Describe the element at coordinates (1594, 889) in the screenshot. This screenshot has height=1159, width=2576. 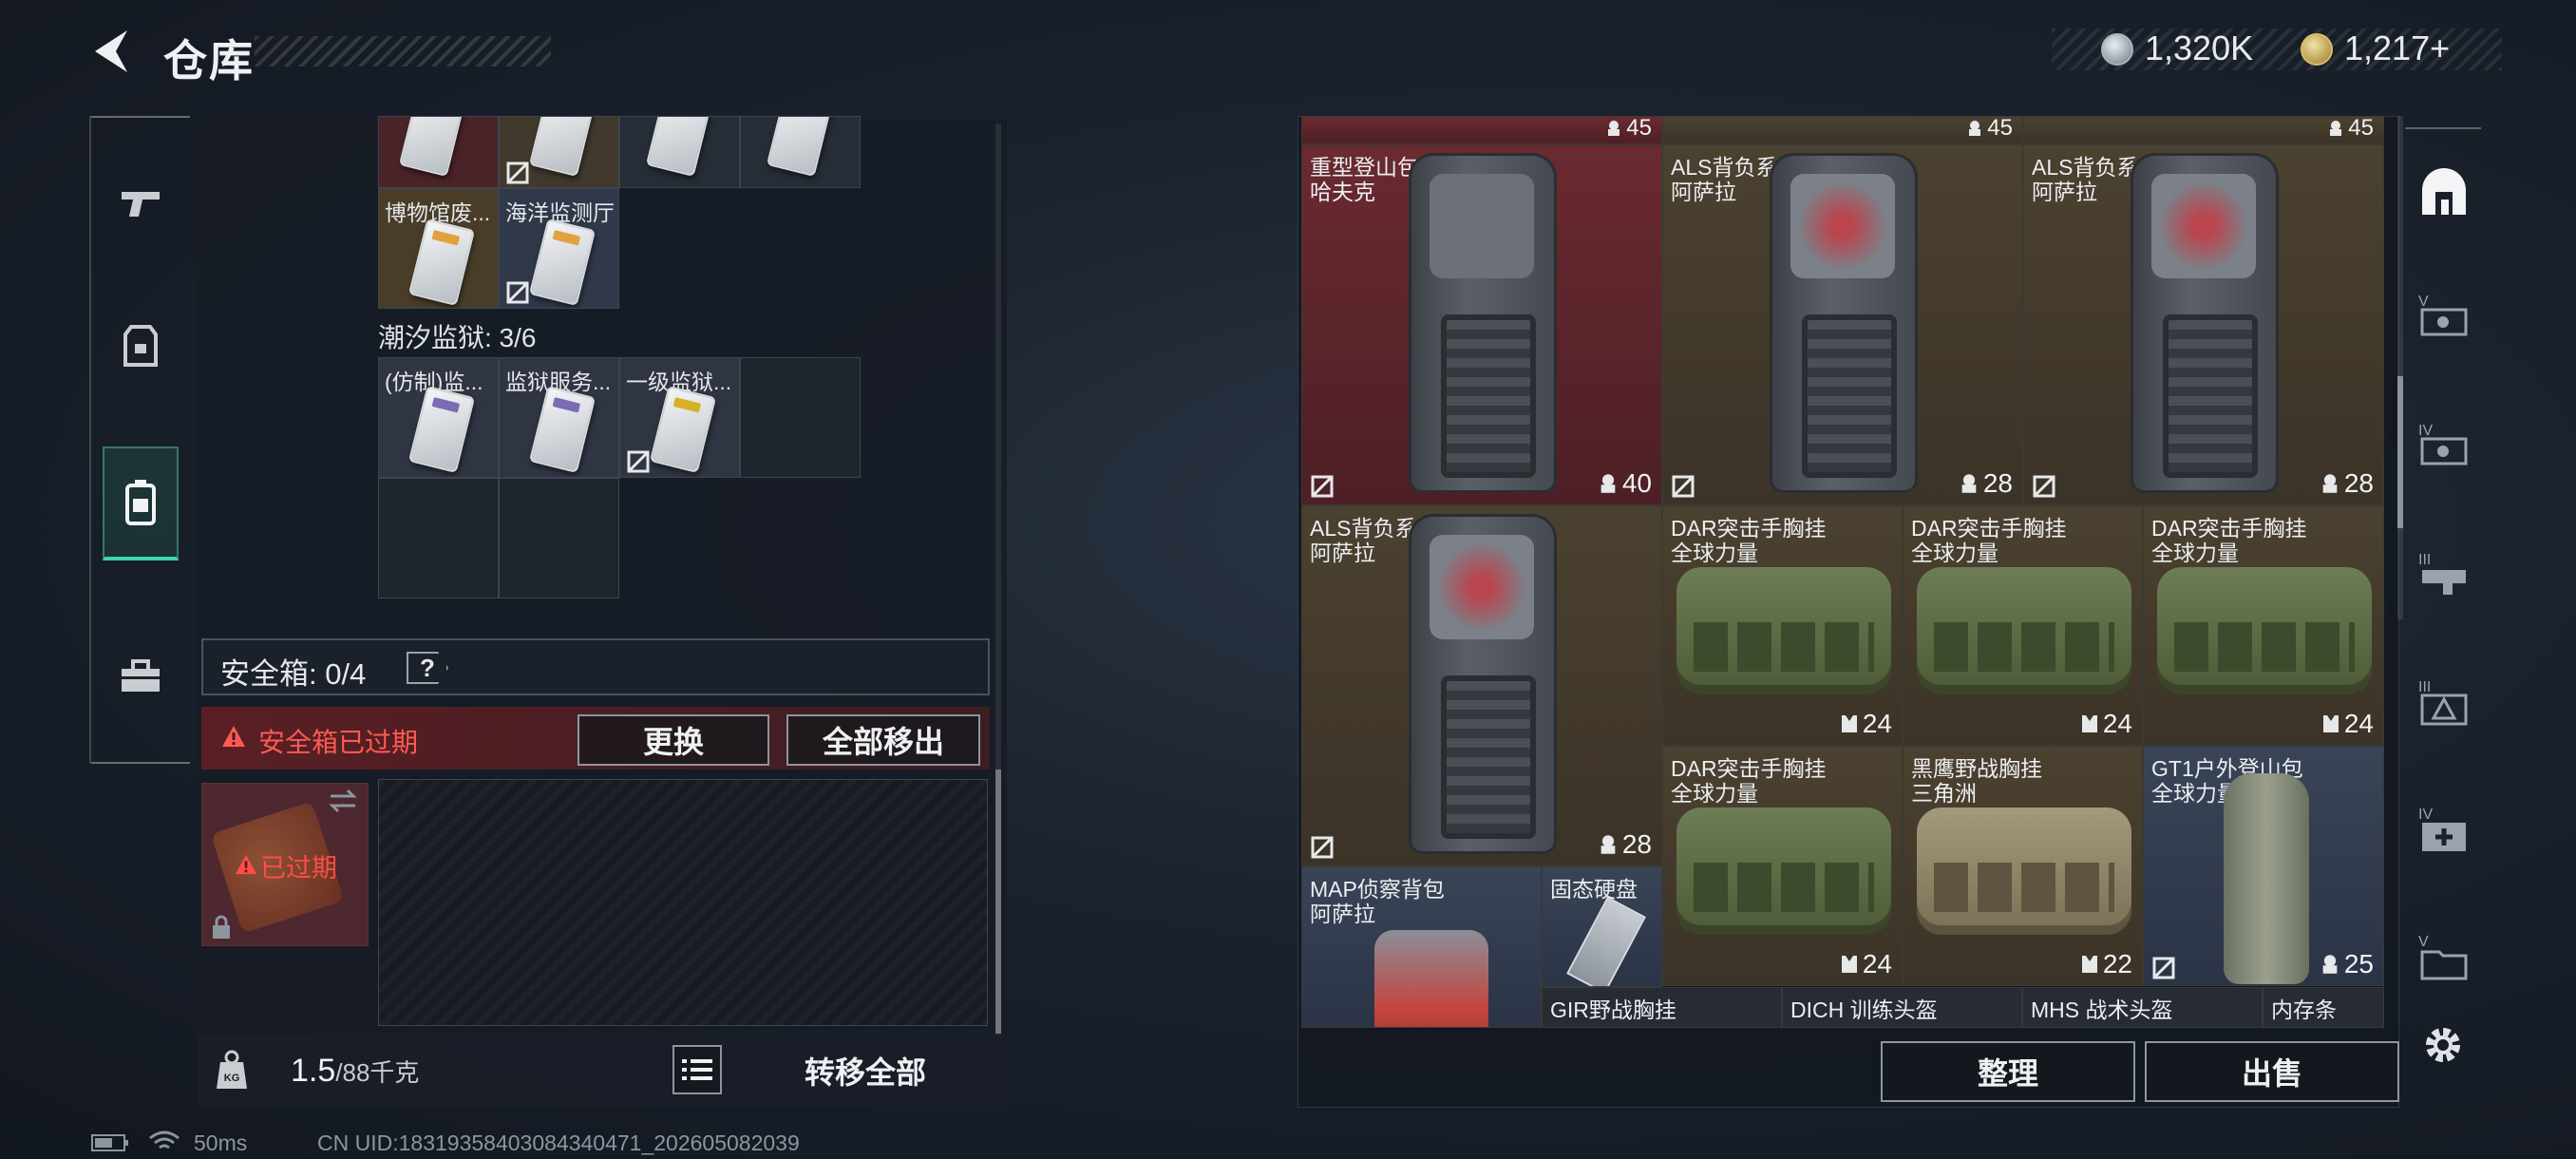
I see `item-name: 固态硬盘` at that location.